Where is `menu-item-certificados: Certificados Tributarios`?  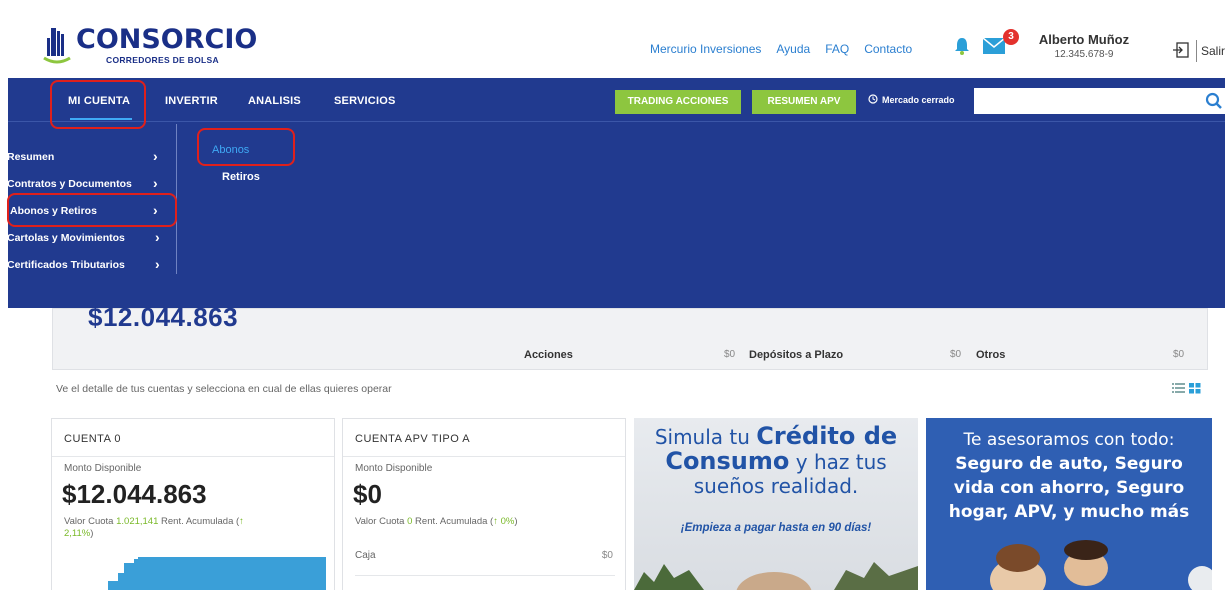
menu-item-certificados: Certificados Tributarios is located at coordinates (66, 265).